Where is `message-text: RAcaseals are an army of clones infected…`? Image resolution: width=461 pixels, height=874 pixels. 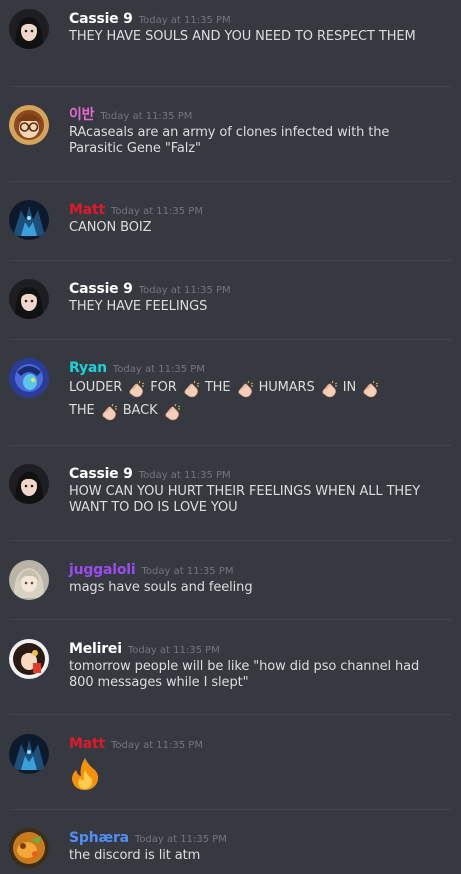 message-text: RAcaseals are an army of clones infected… is located at coordinates (229, 140).